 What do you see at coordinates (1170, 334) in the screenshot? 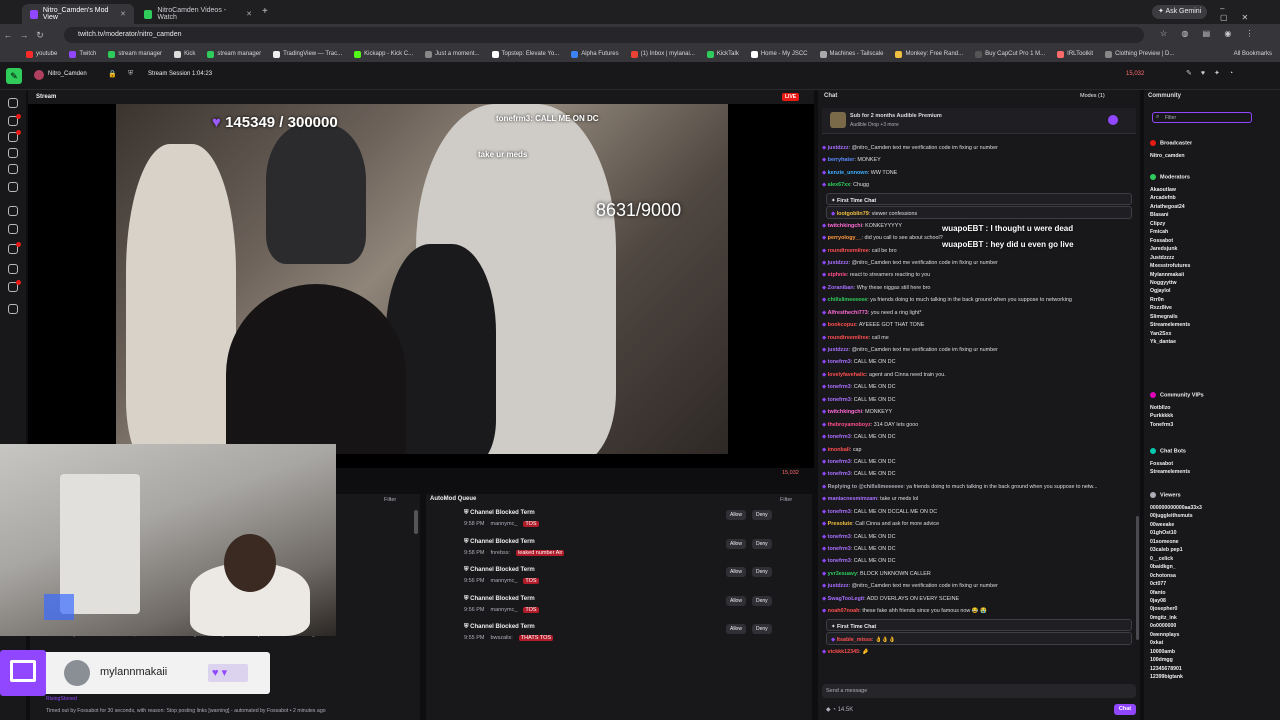
I see `community-user: Yan2Sxx` at bounding box center [1170, 334].